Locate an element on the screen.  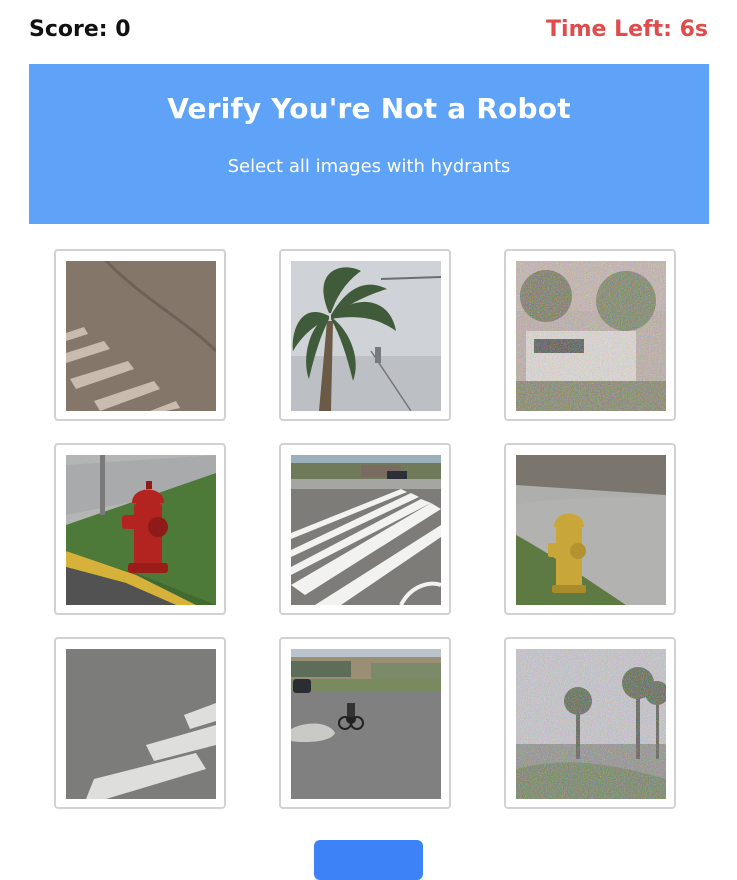
noisy-building-image is located at coordinates (591, 336).